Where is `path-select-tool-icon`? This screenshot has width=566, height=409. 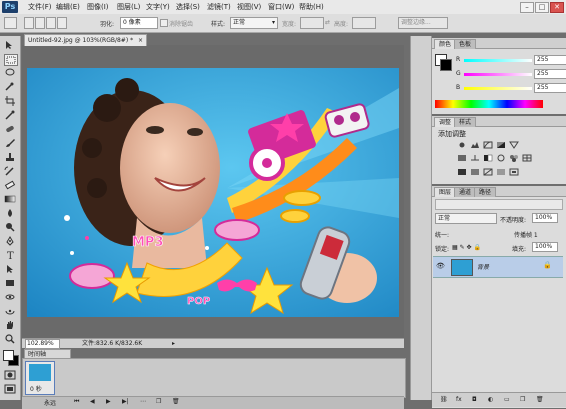
path-select-tool-icon is located at coordinates (10, 269).